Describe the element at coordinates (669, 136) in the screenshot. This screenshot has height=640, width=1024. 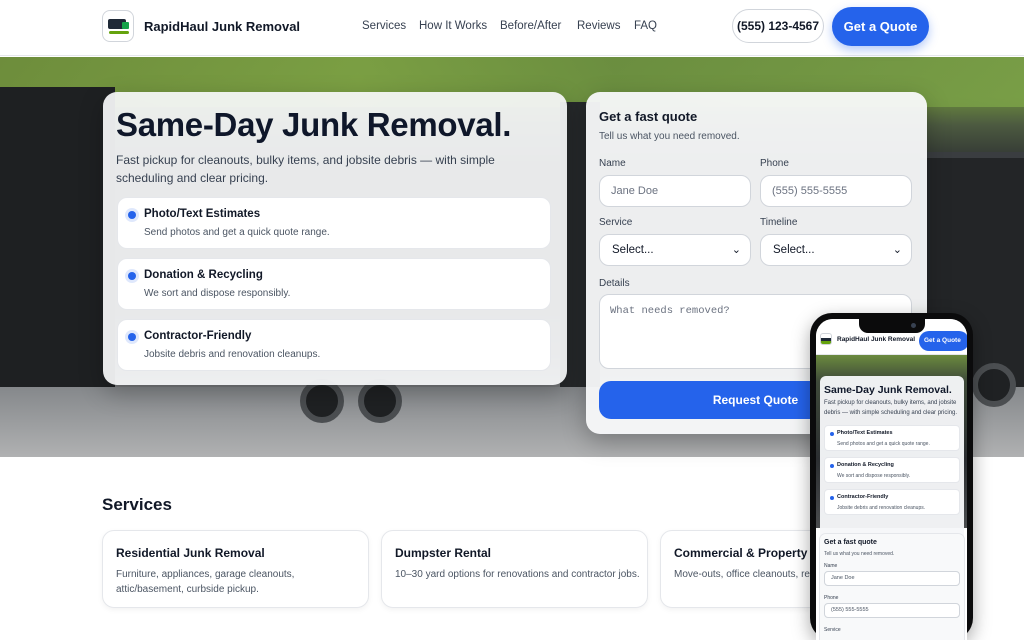
I see `form-subtitle: Tell us what you need removed.` at that location.